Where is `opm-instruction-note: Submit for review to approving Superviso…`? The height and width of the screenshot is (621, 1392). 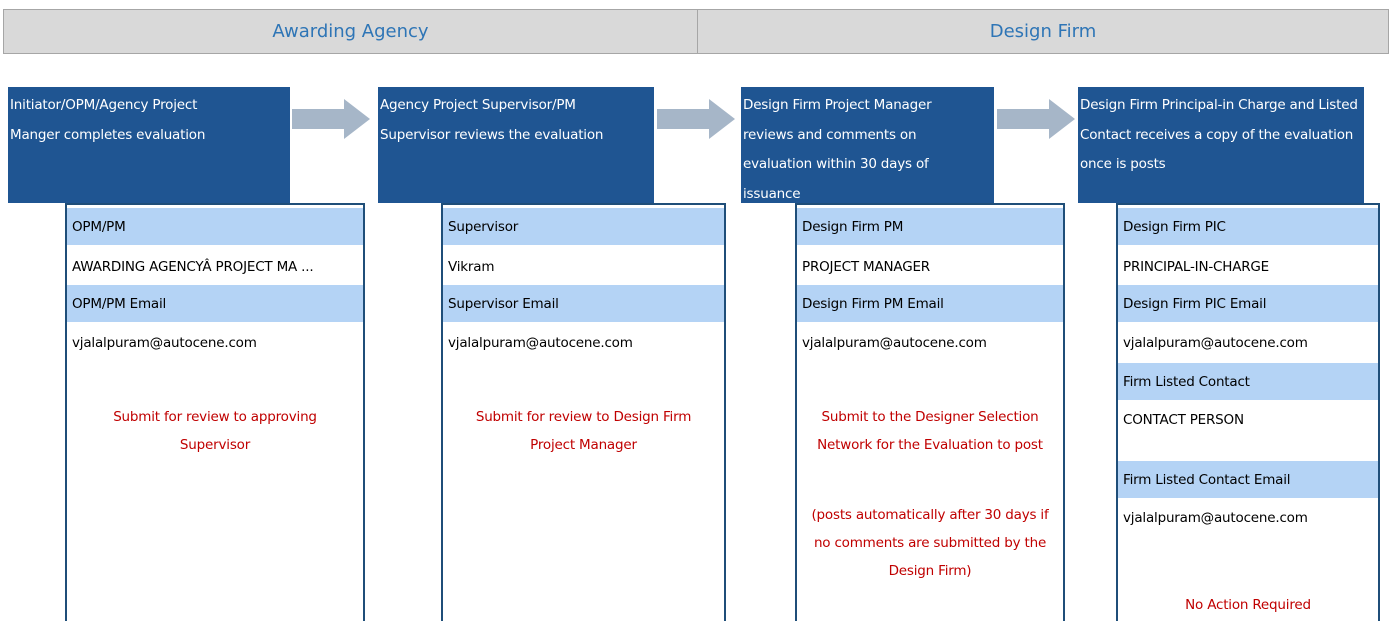 opm-instruction-note: Submit for review to approving Superviso… is located at coordinates (215, 431).